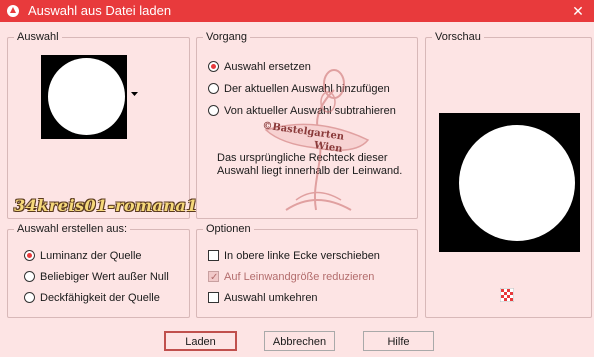  Describe the element at coordinates (267, 67) in the screenshot. I see `radio-label: Auswahl ersetzen` at that location.